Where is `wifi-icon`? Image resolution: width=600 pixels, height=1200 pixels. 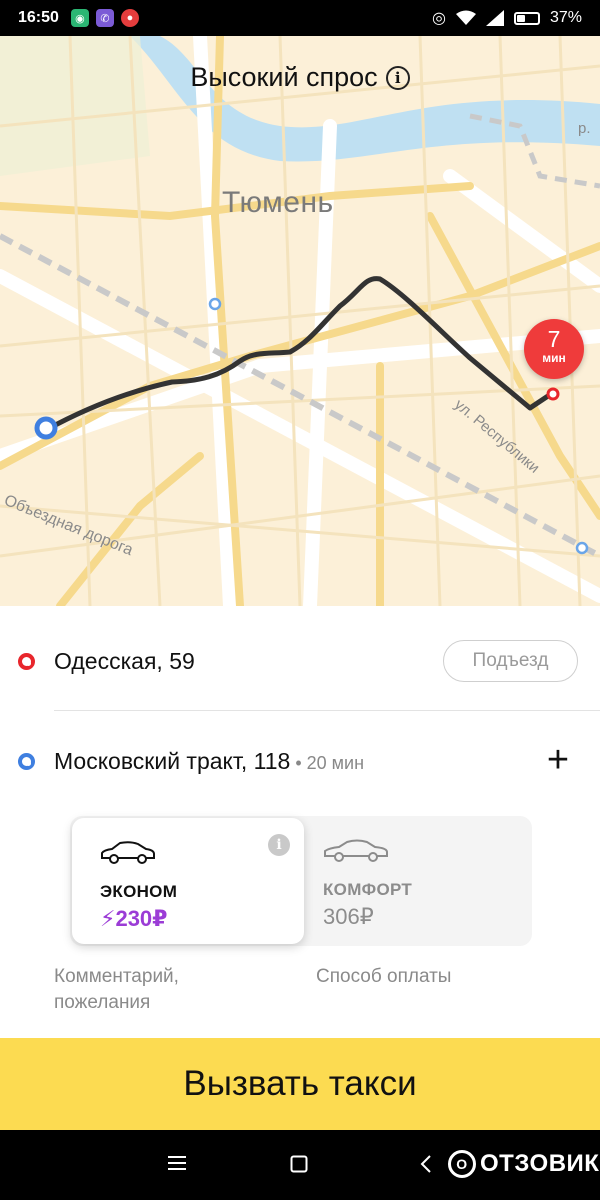 wifi-icon is located at coordinates (465, 17).